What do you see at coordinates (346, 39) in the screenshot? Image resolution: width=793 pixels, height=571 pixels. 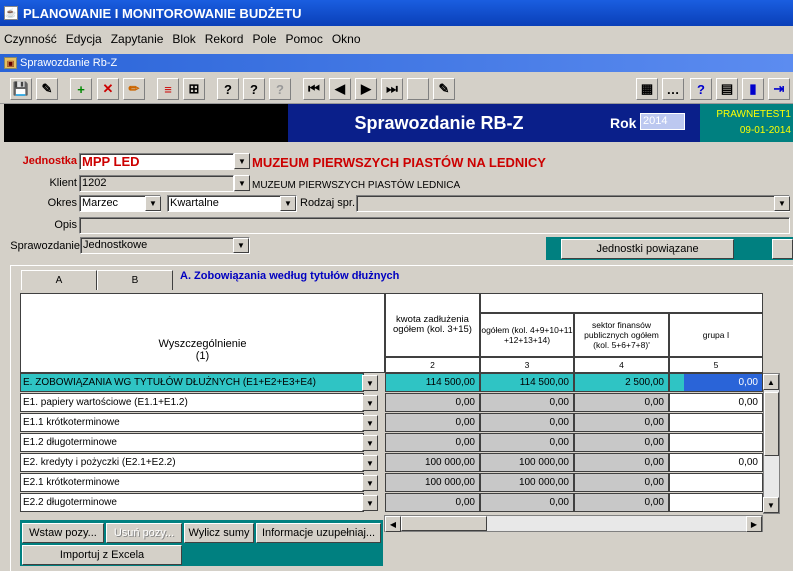 I see `menu-okno: Okno` at bounding box center [346, 39].